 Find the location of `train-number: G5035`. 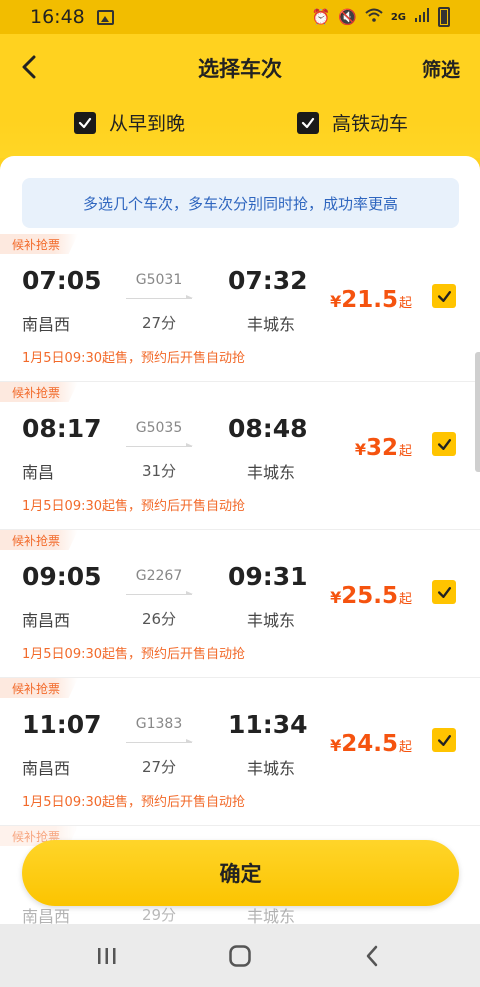

train-number: G5035 is located at coordinates (159, 428).